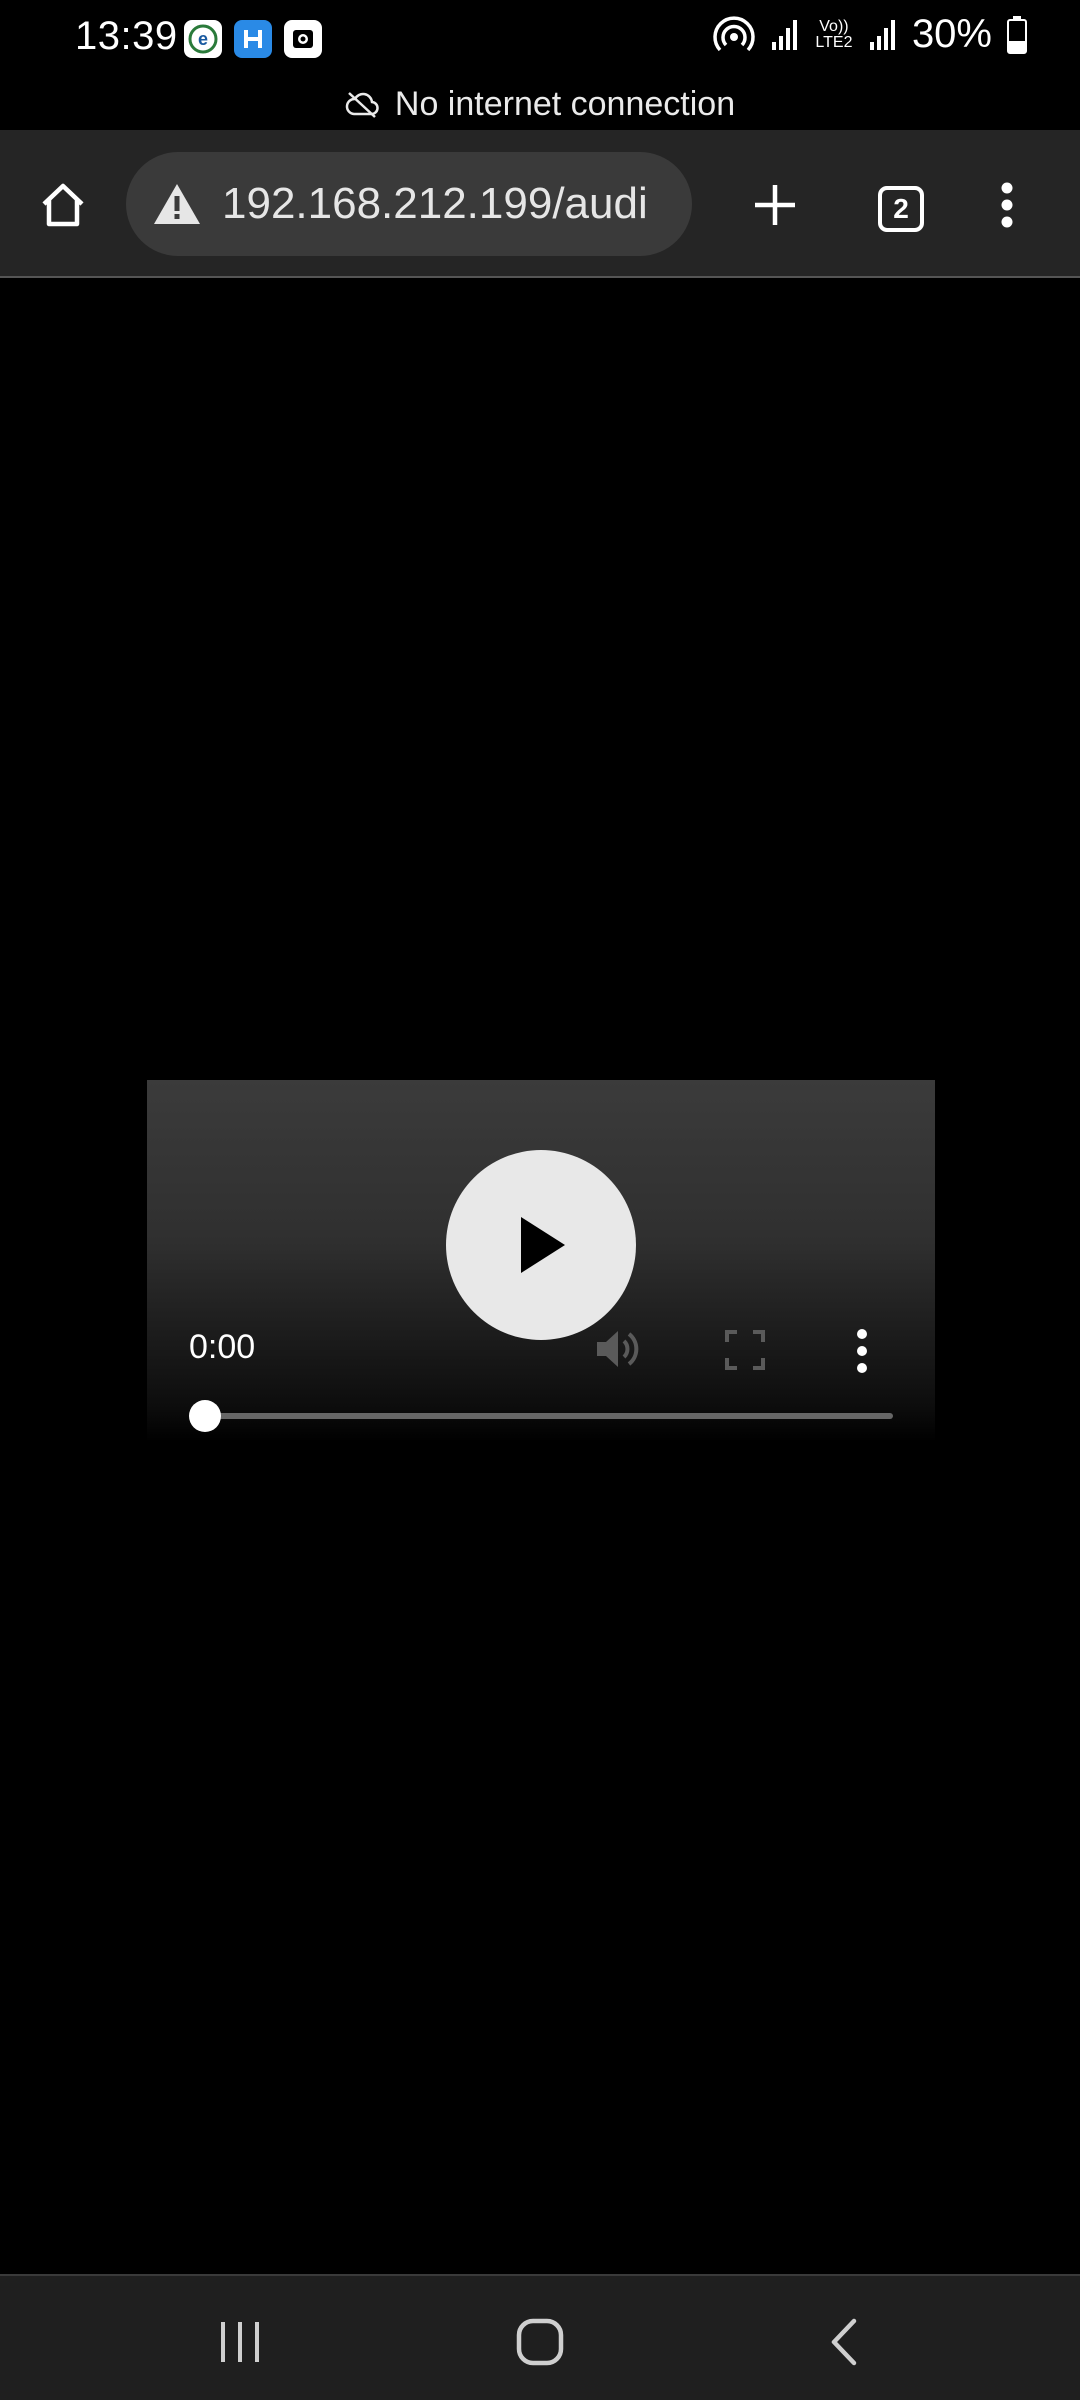 This screenshot has height=2400, width=1080. I want to click on warning-icon, so click(177, 204).